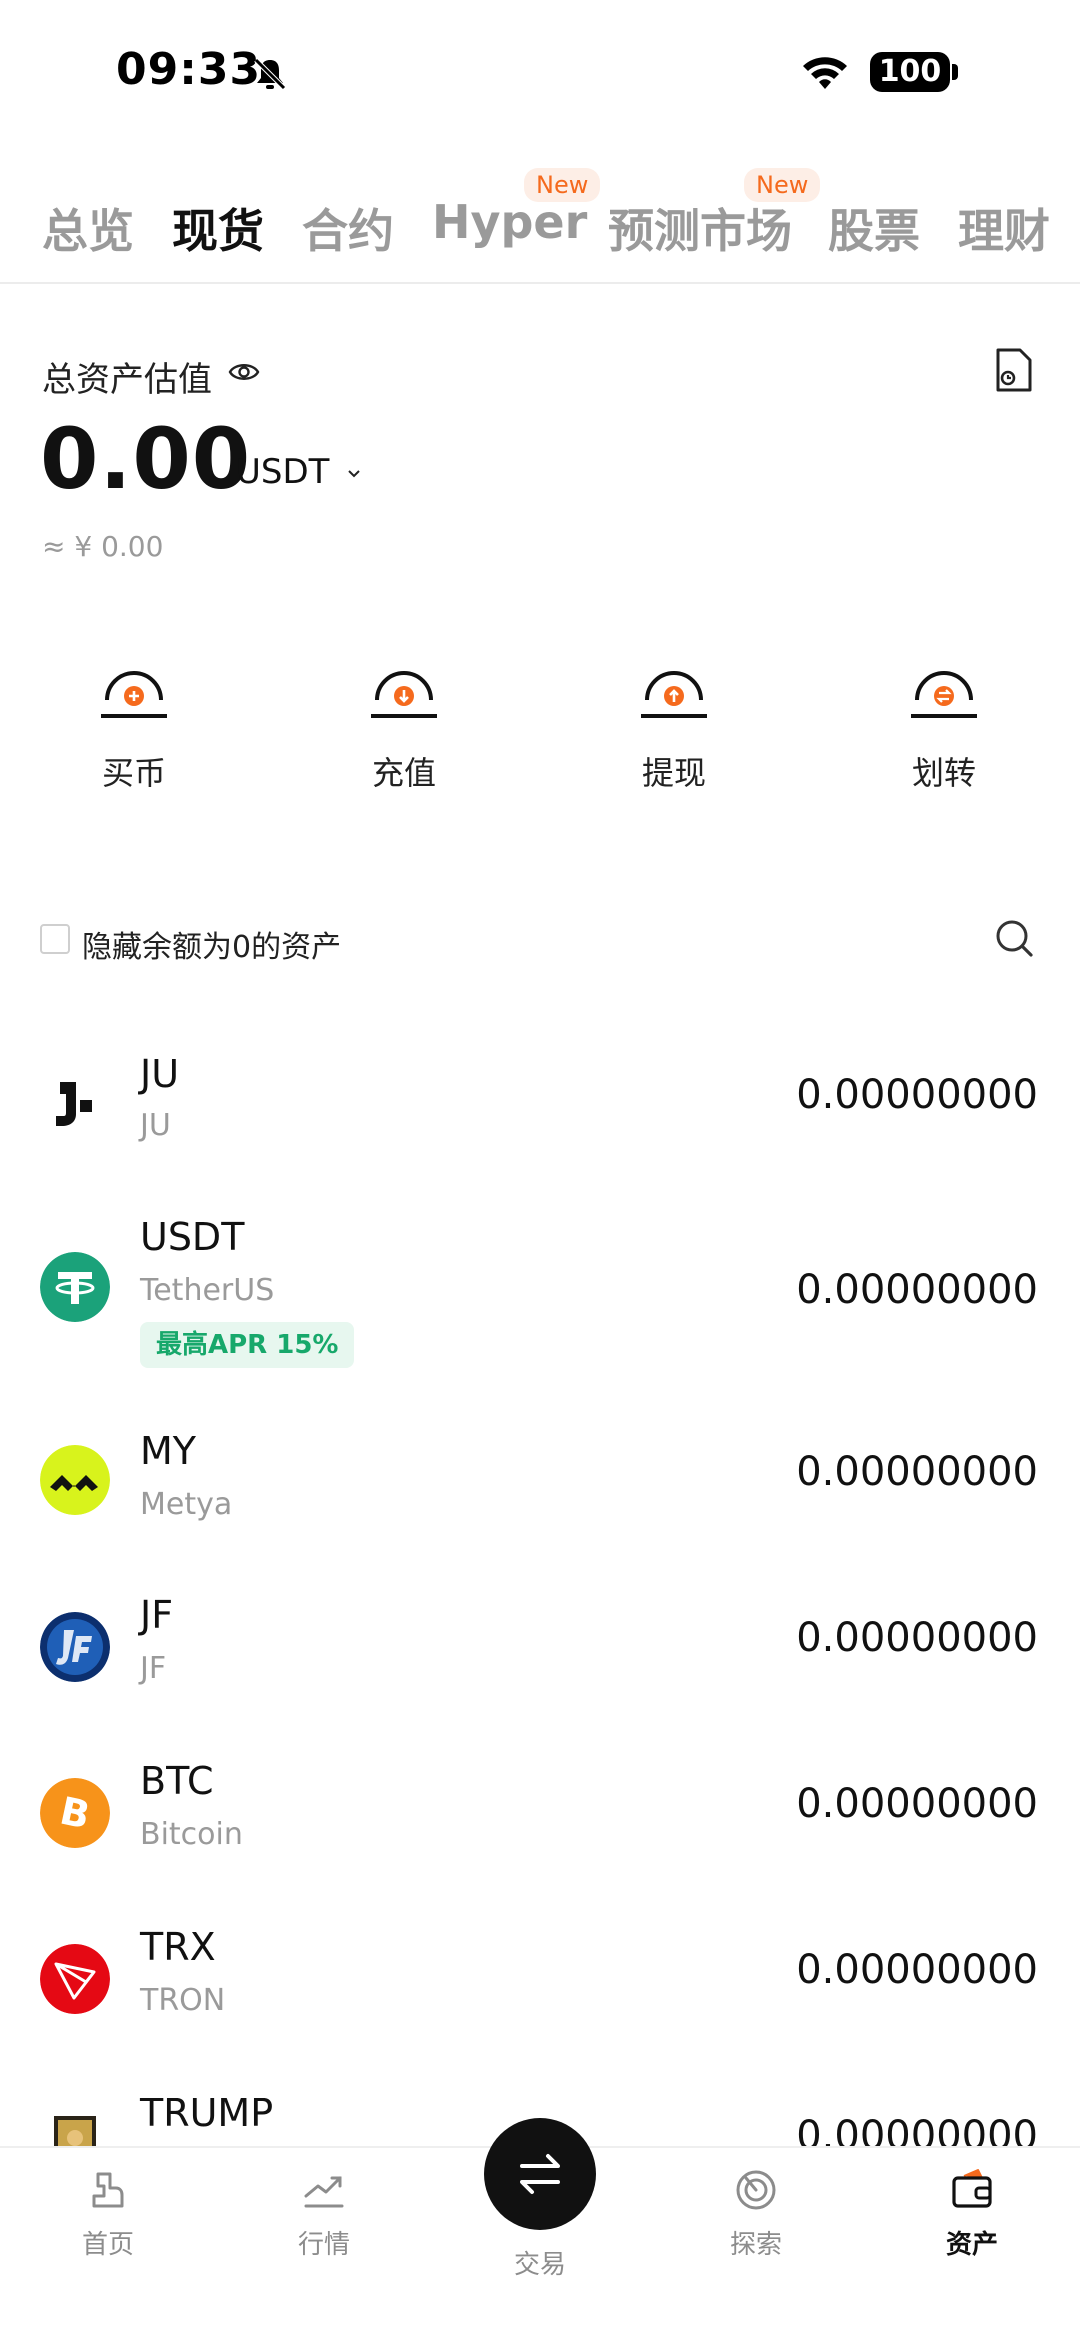  Describe the element at coordinates (155, 1125) in the screenshot. I see `asset-name: JU` at that location.